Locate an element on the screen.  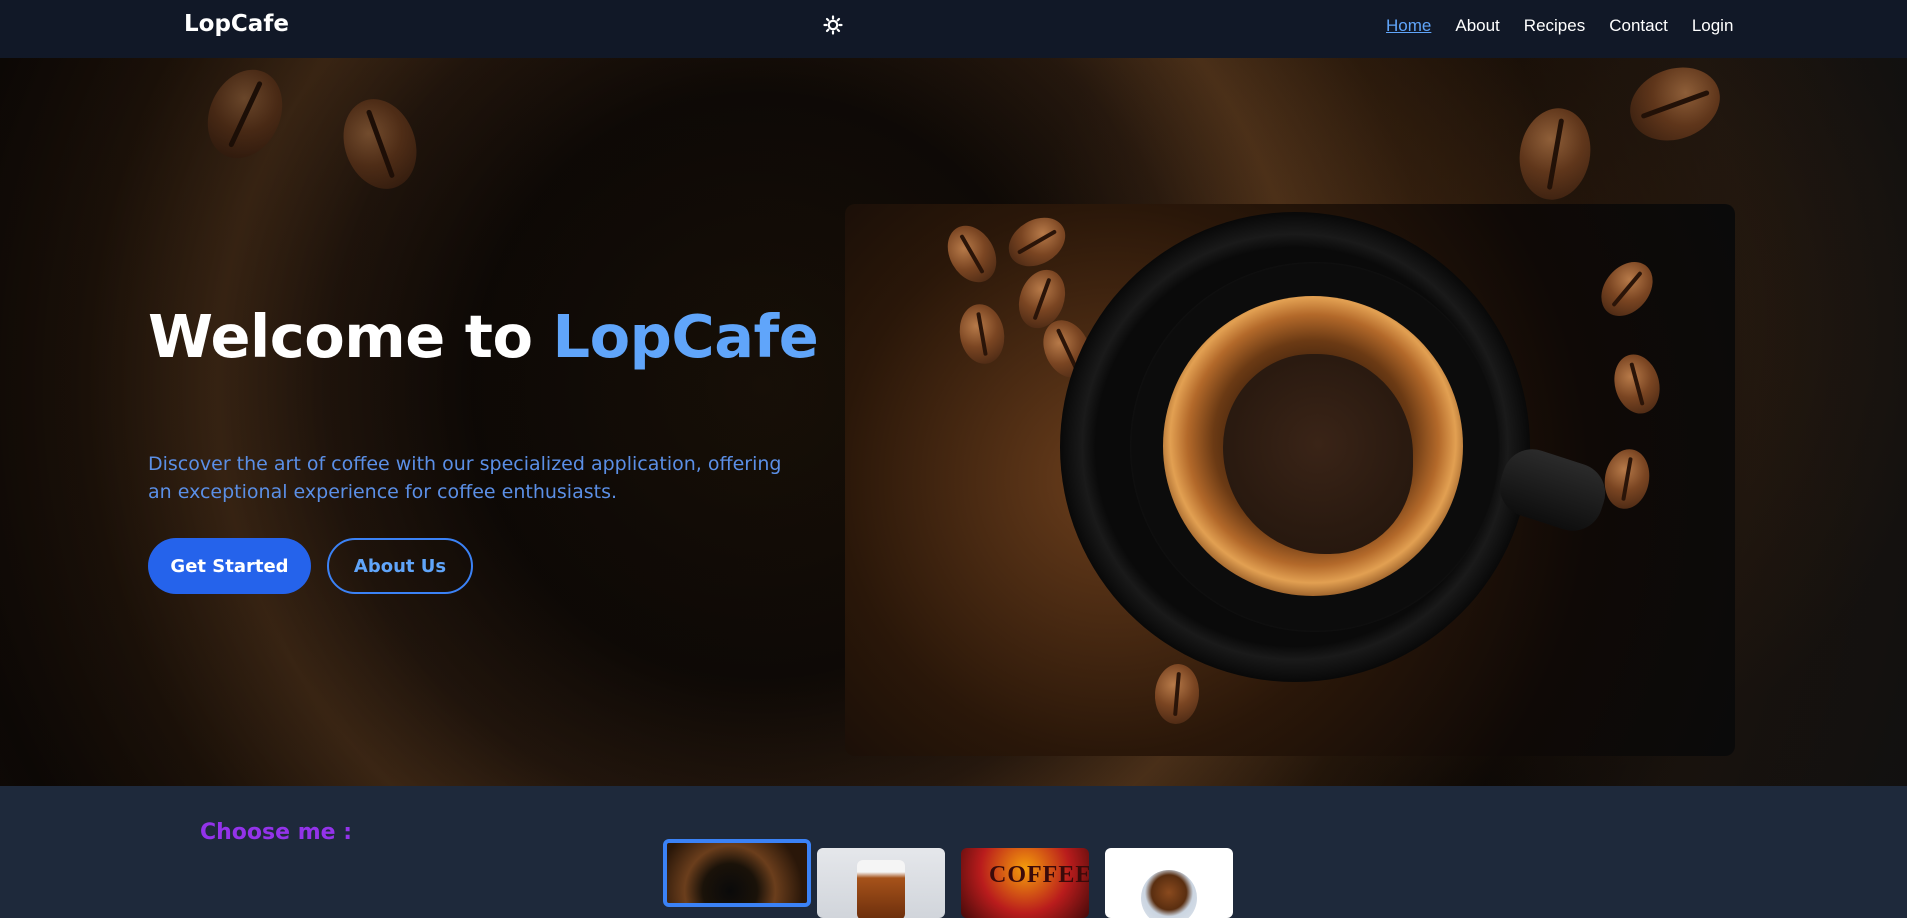
coffee-splash-cup is located at coordinates (1169, 894).